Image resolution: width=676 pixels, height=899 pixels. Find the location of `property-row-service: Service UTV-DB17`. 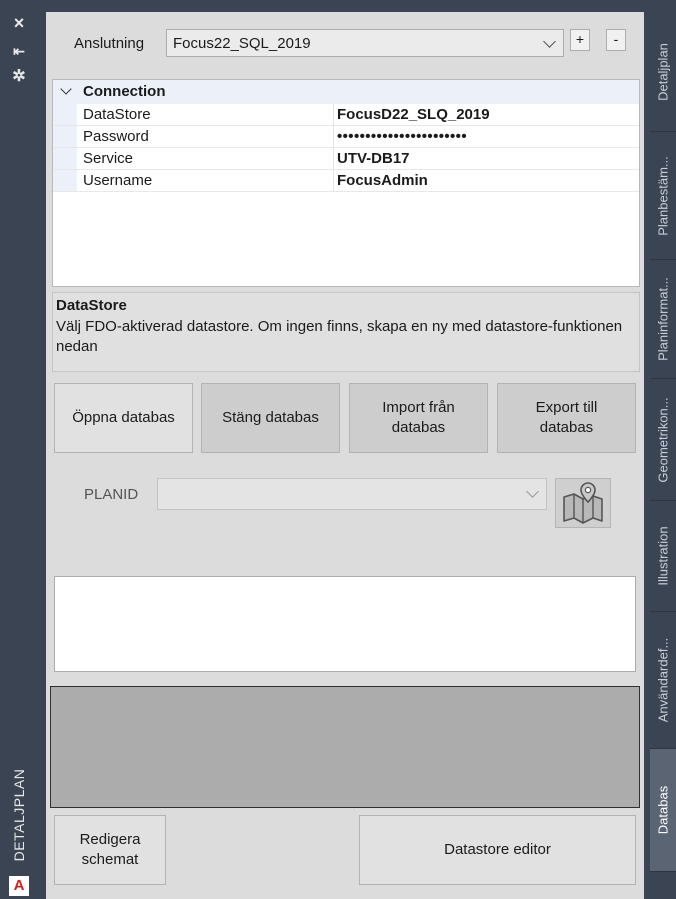

property-row-service: Service UTV-DB17 is located at coordinates (346, 159).